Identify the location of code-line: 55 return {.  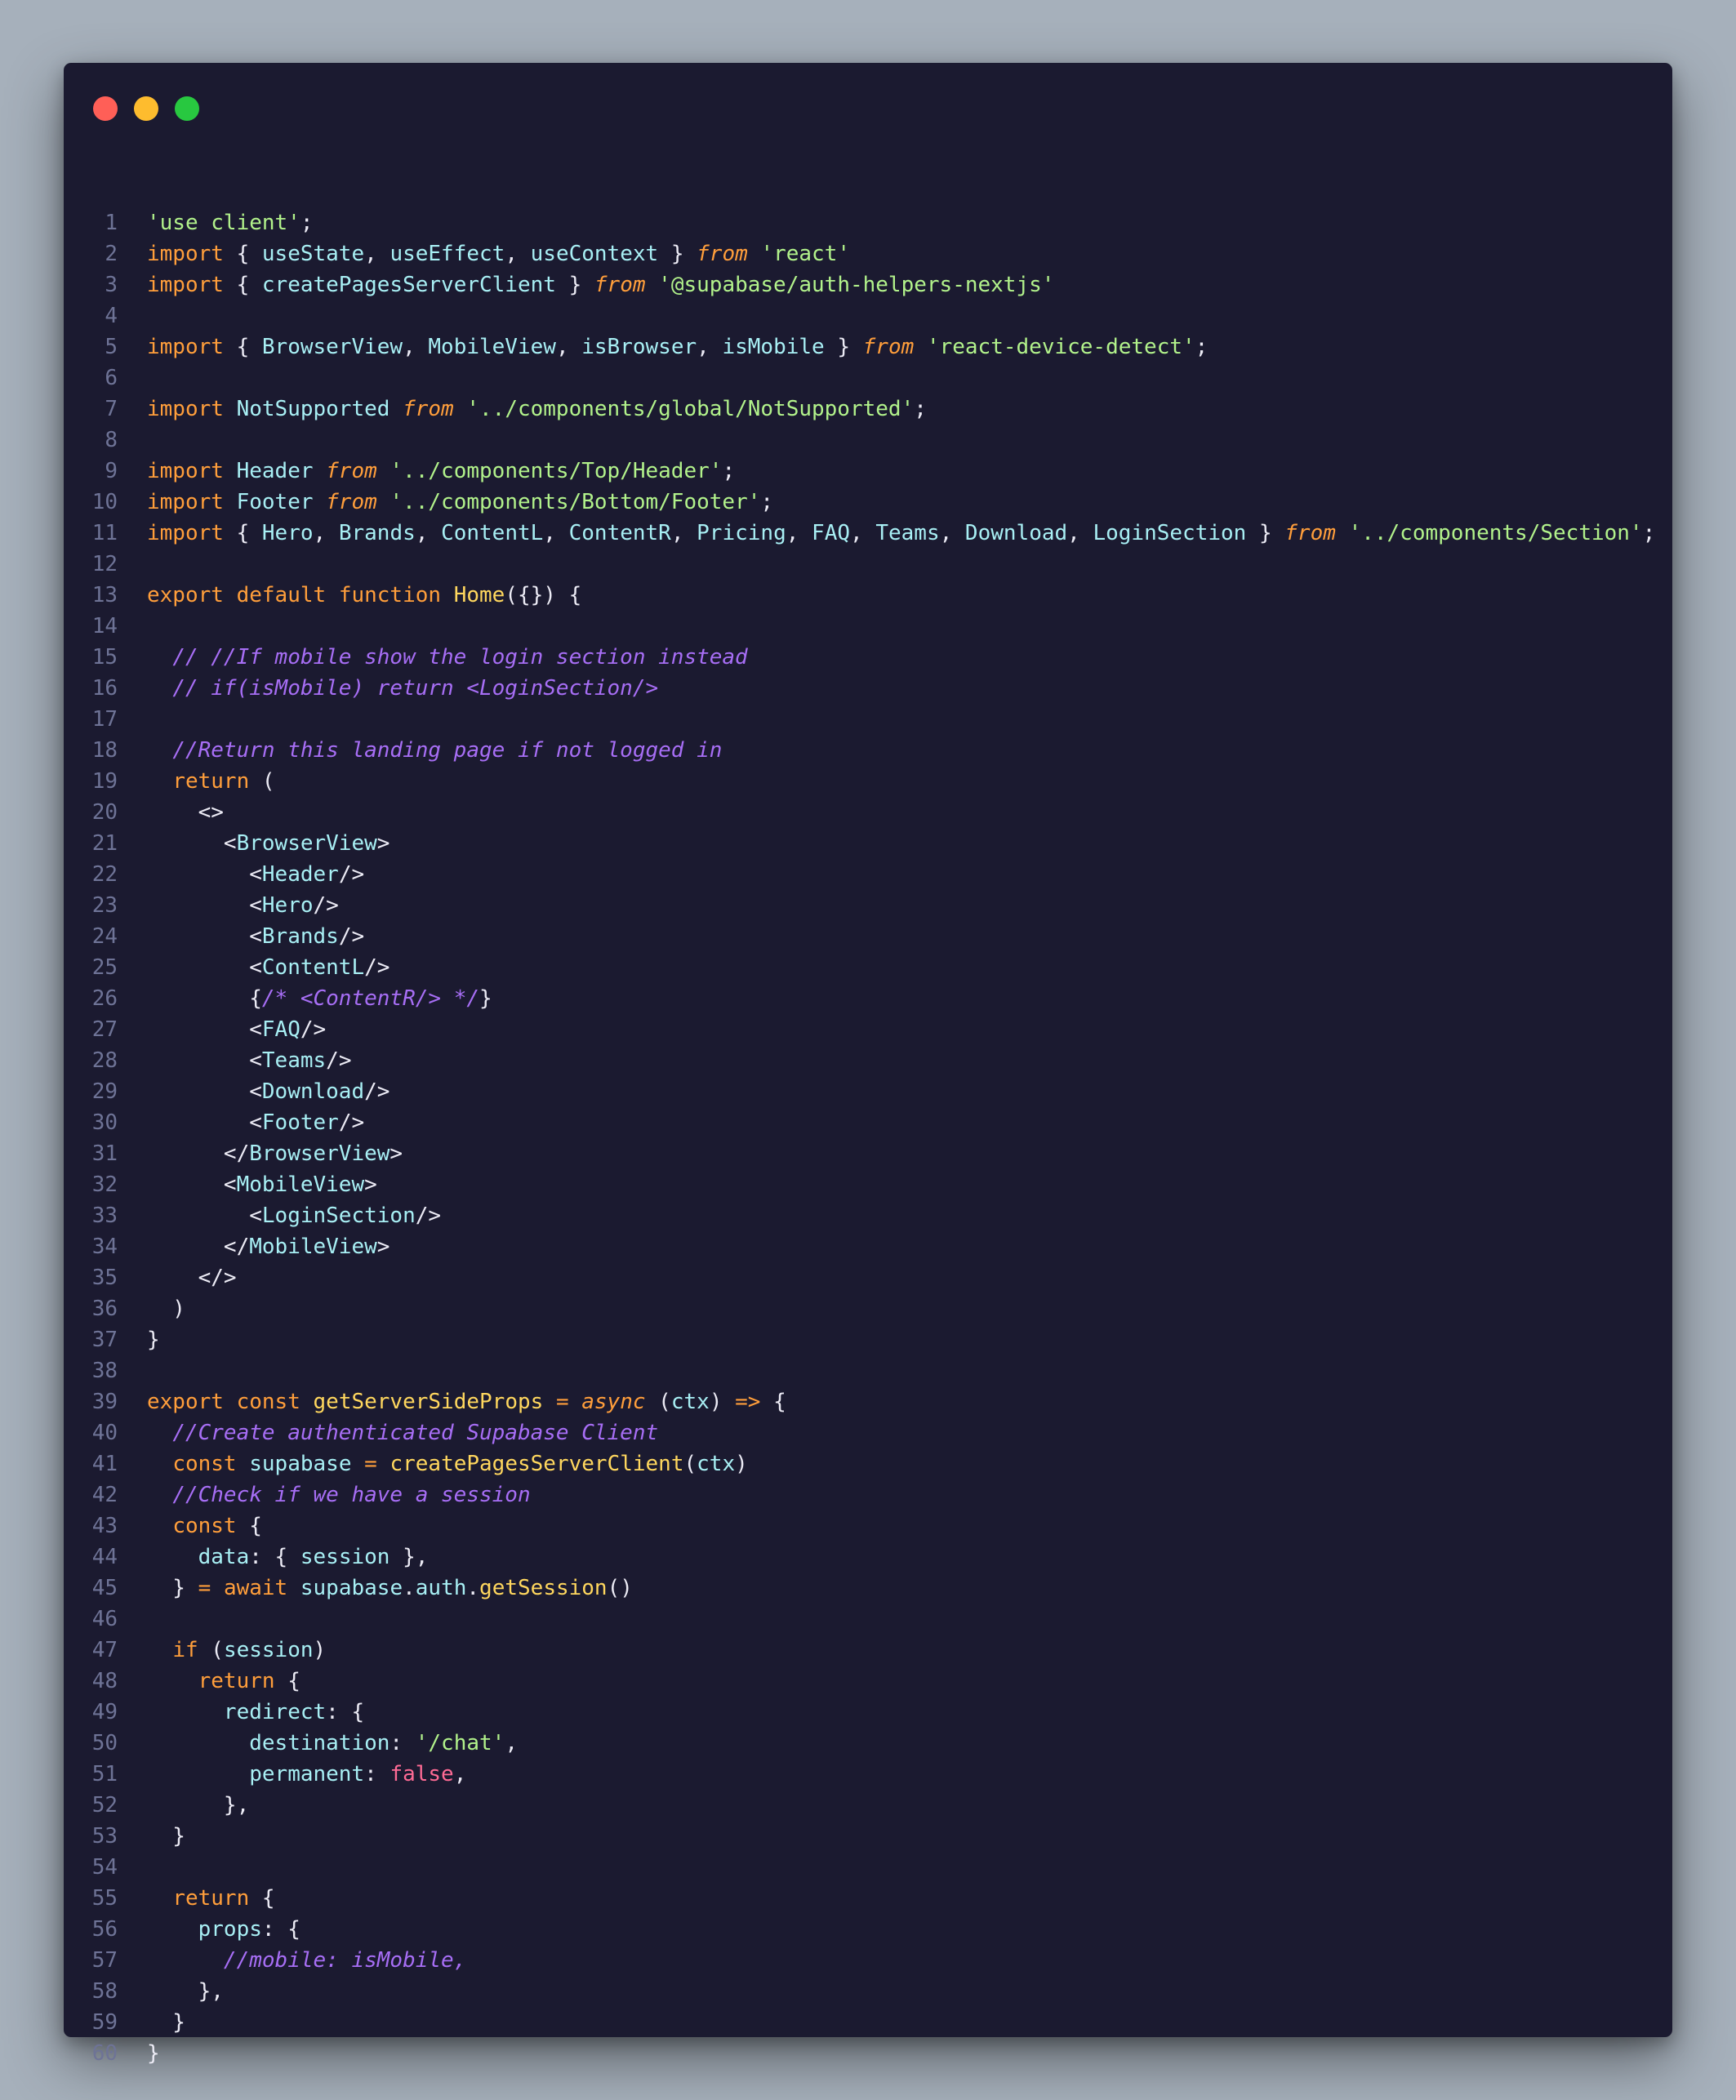
(868, 1898).